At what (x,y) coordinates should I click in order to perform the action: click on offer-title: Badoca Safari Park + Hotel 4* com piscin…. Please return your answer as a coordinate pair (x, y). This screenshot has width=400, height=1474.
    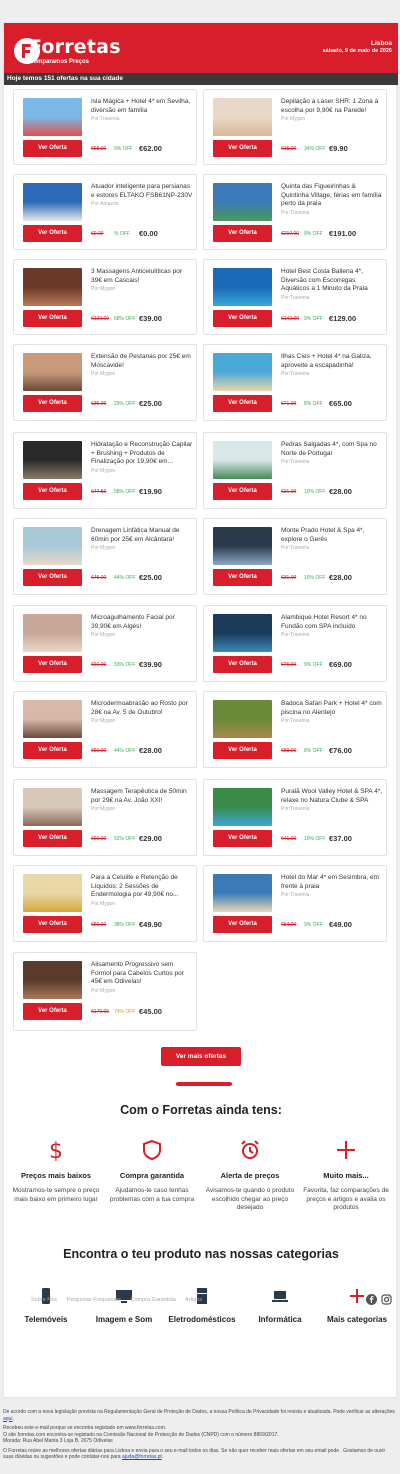
    Looking at the image, I should click on (332, 708).